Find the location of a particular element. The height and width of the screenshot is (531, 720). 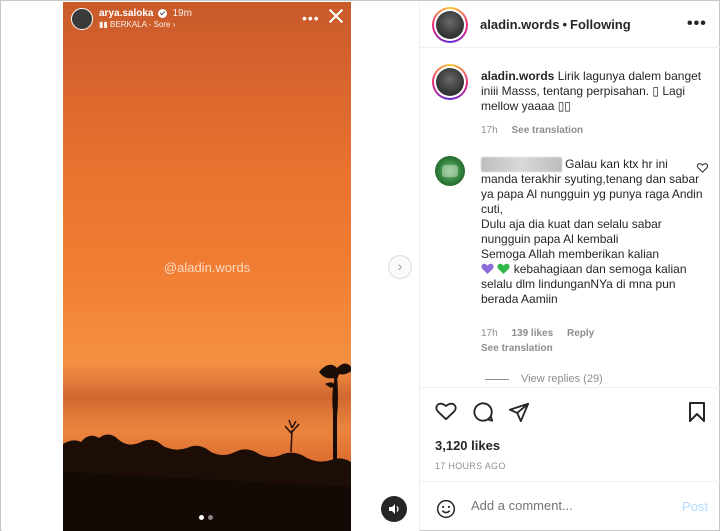

tree-silhouette is located at coordinates (207, 447).